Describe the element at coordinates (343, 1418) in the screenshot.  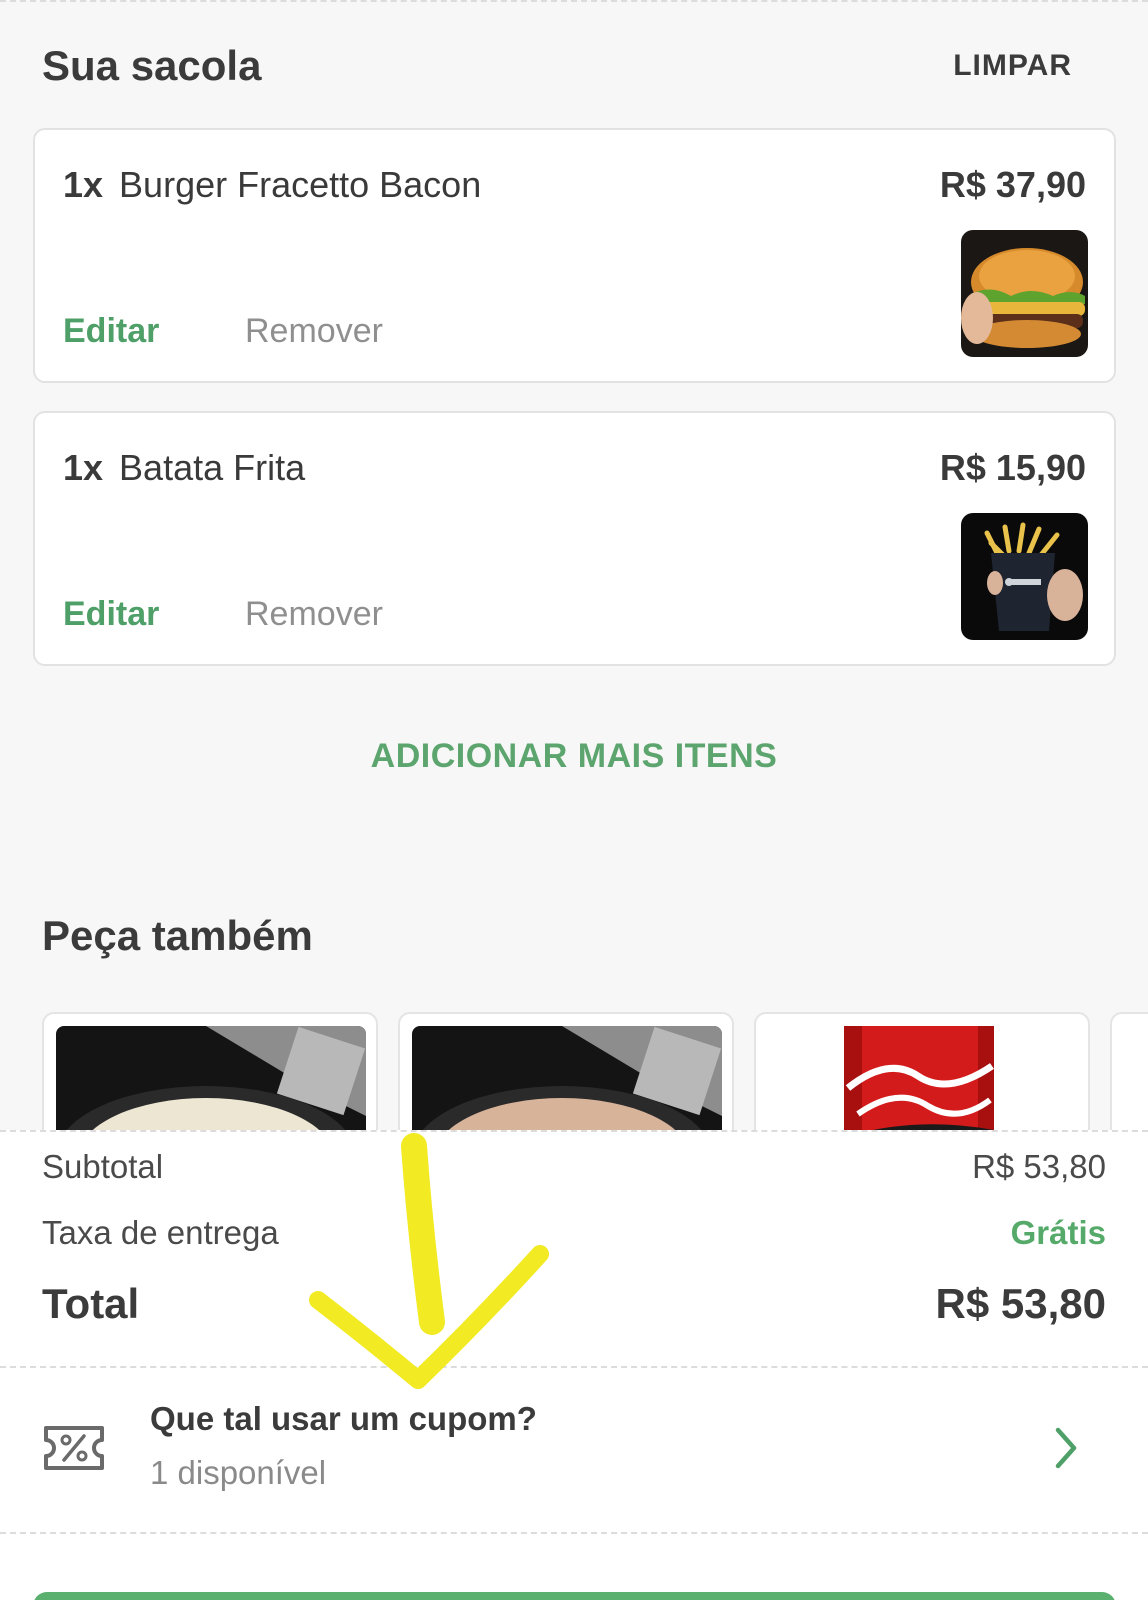
I see `coupon-title: Que tal usar um cupom?` at that location.